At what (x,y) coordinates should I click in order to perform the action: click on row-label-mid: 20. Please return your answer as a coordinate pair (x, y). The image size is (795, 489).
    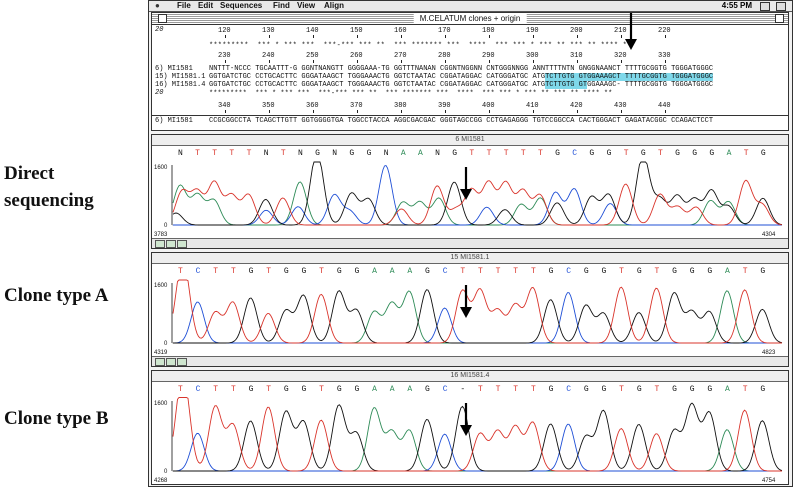
    Looking at the image, I should click on (159, 93).